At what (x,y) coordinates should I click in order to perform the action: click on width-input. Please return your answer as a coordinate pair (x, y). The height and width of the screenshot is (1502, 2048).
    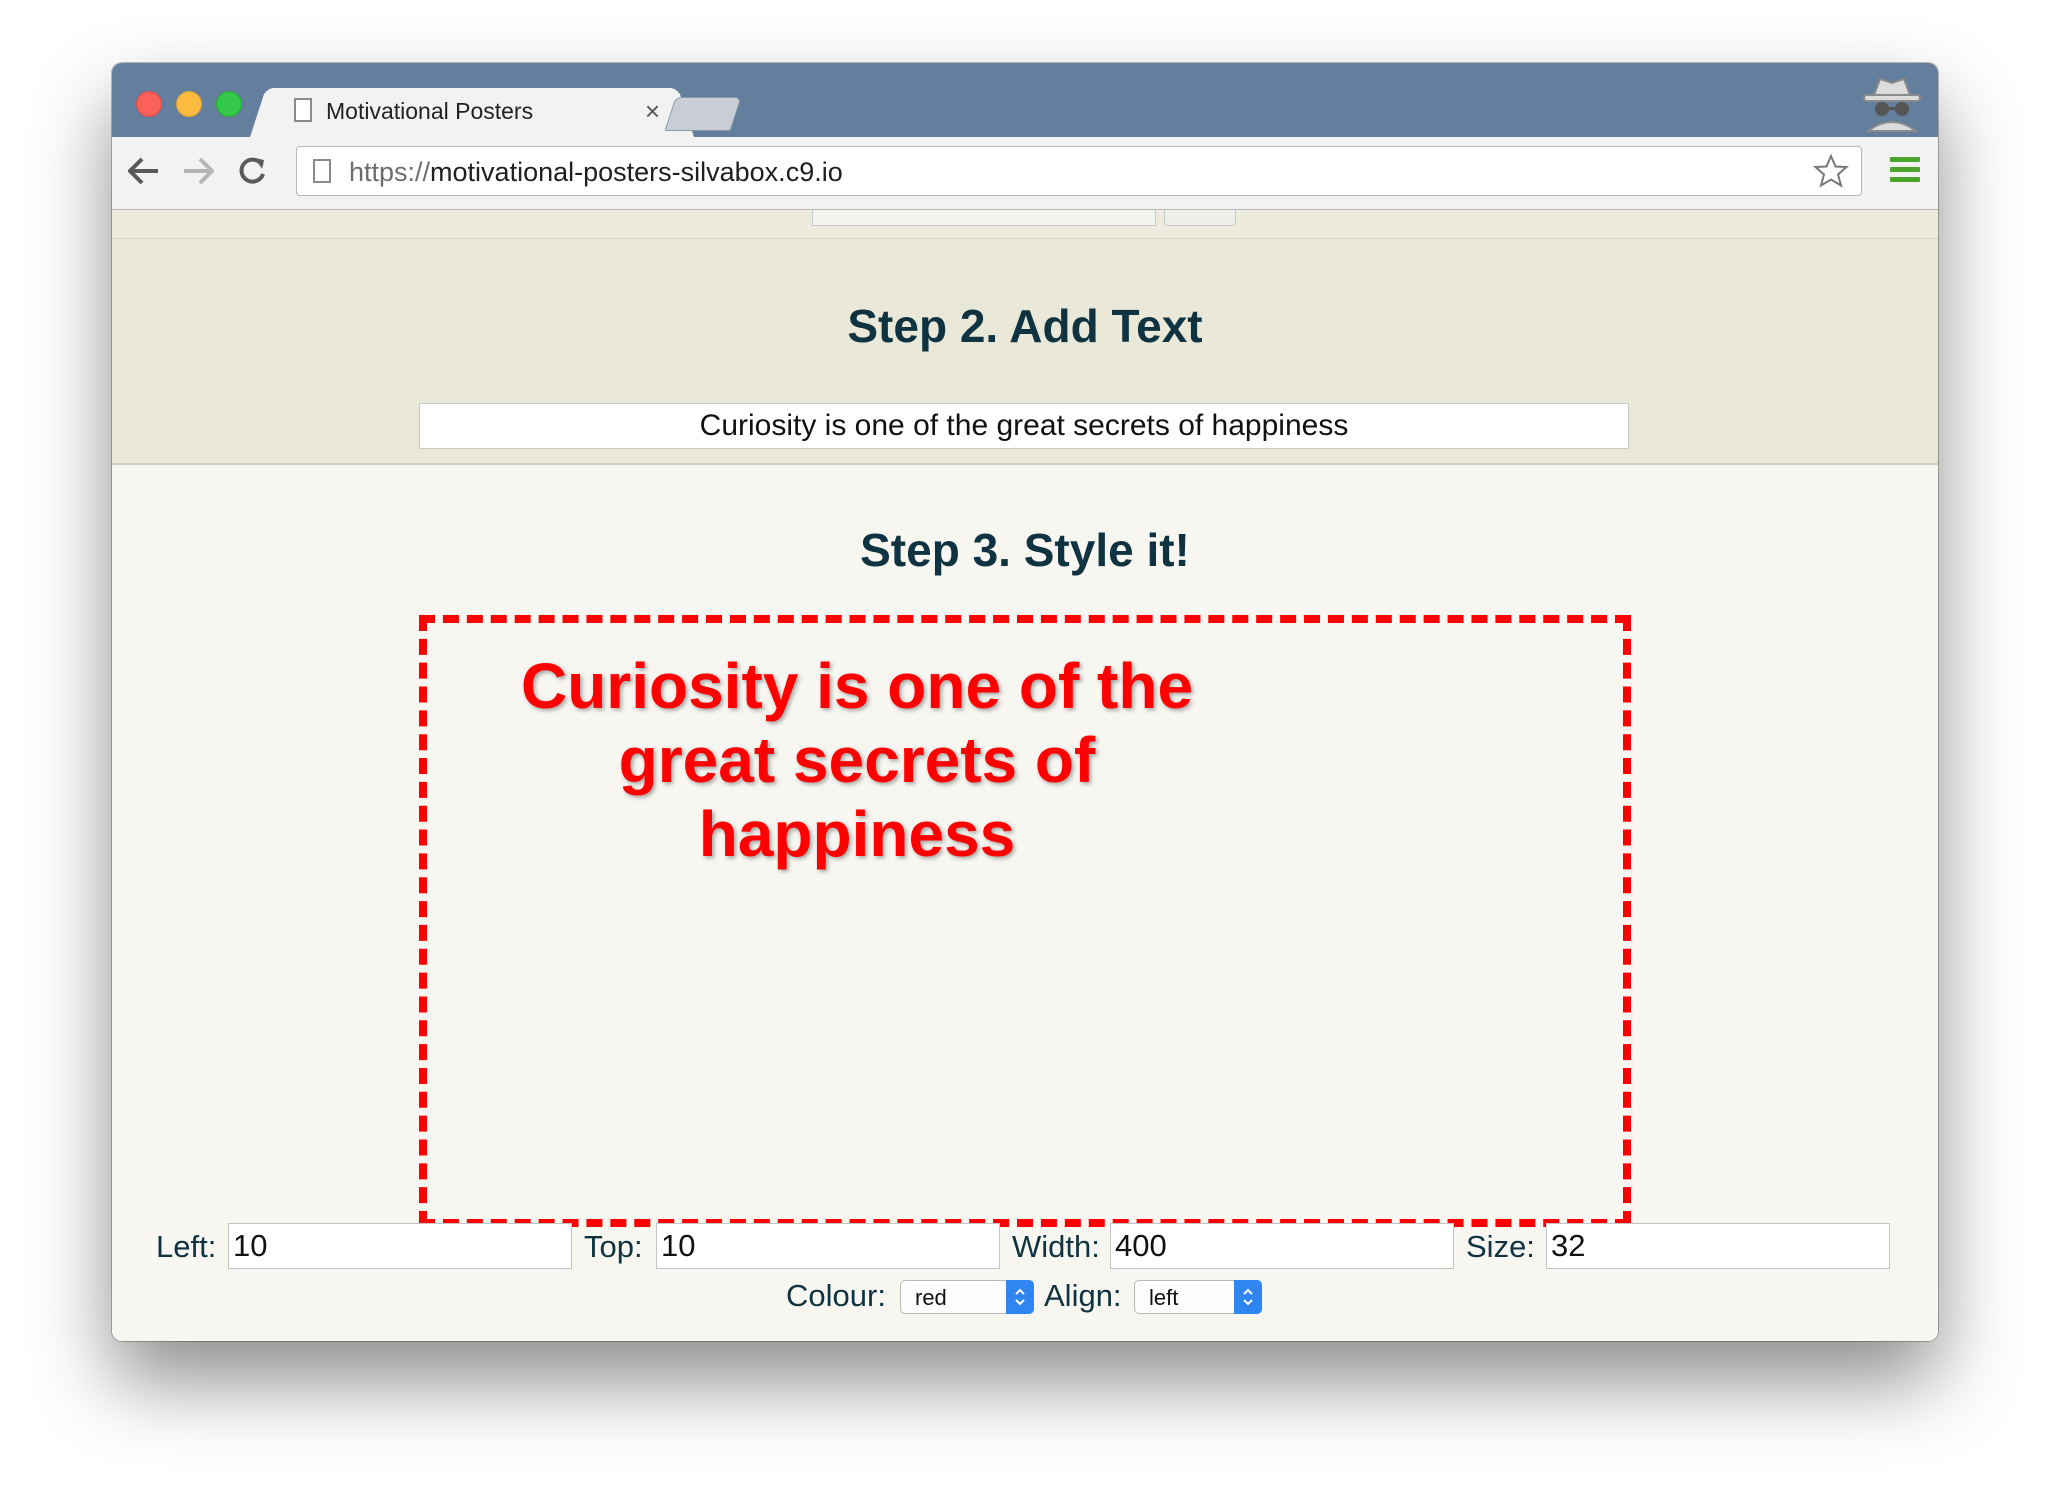
    Looking at the image, I should click on (1282, 1246).